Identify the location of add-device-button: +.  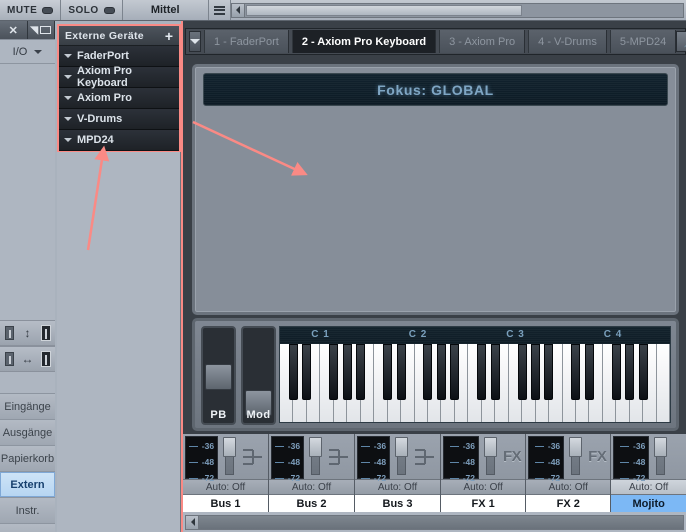
(169, 36).